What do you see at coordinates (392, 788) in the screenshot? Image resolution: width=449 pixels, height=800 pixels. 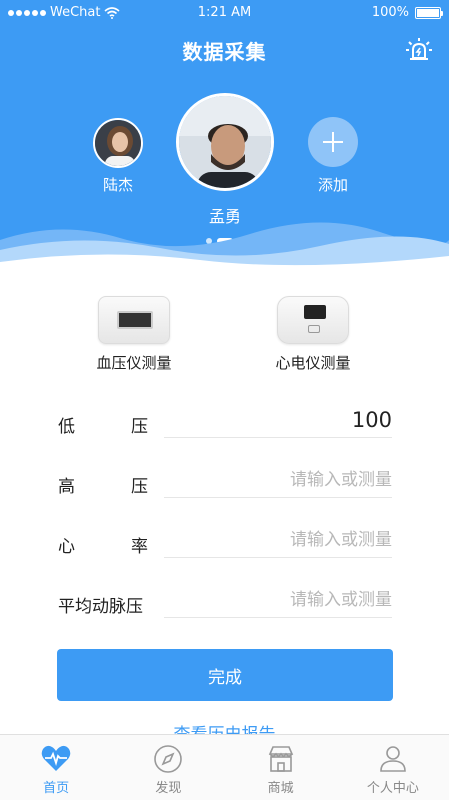 I see `tab-profile-label: 个人中心` at bounding box center [392, 788].